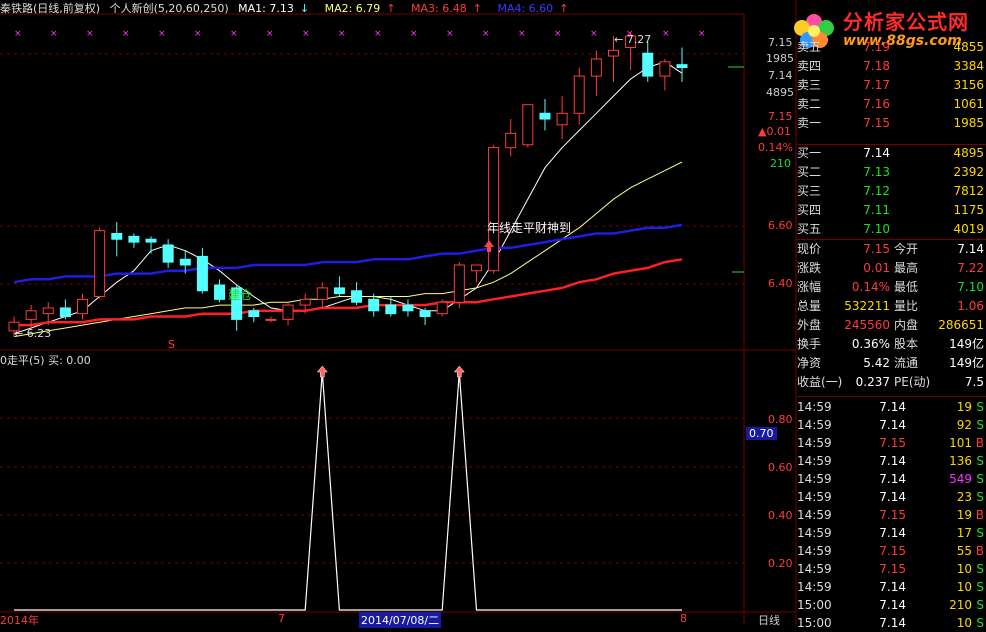  What do you see at coordinates (809, 229) in the screenshot?
I see `bid-label: 买五` at bounding box center [809, 229].